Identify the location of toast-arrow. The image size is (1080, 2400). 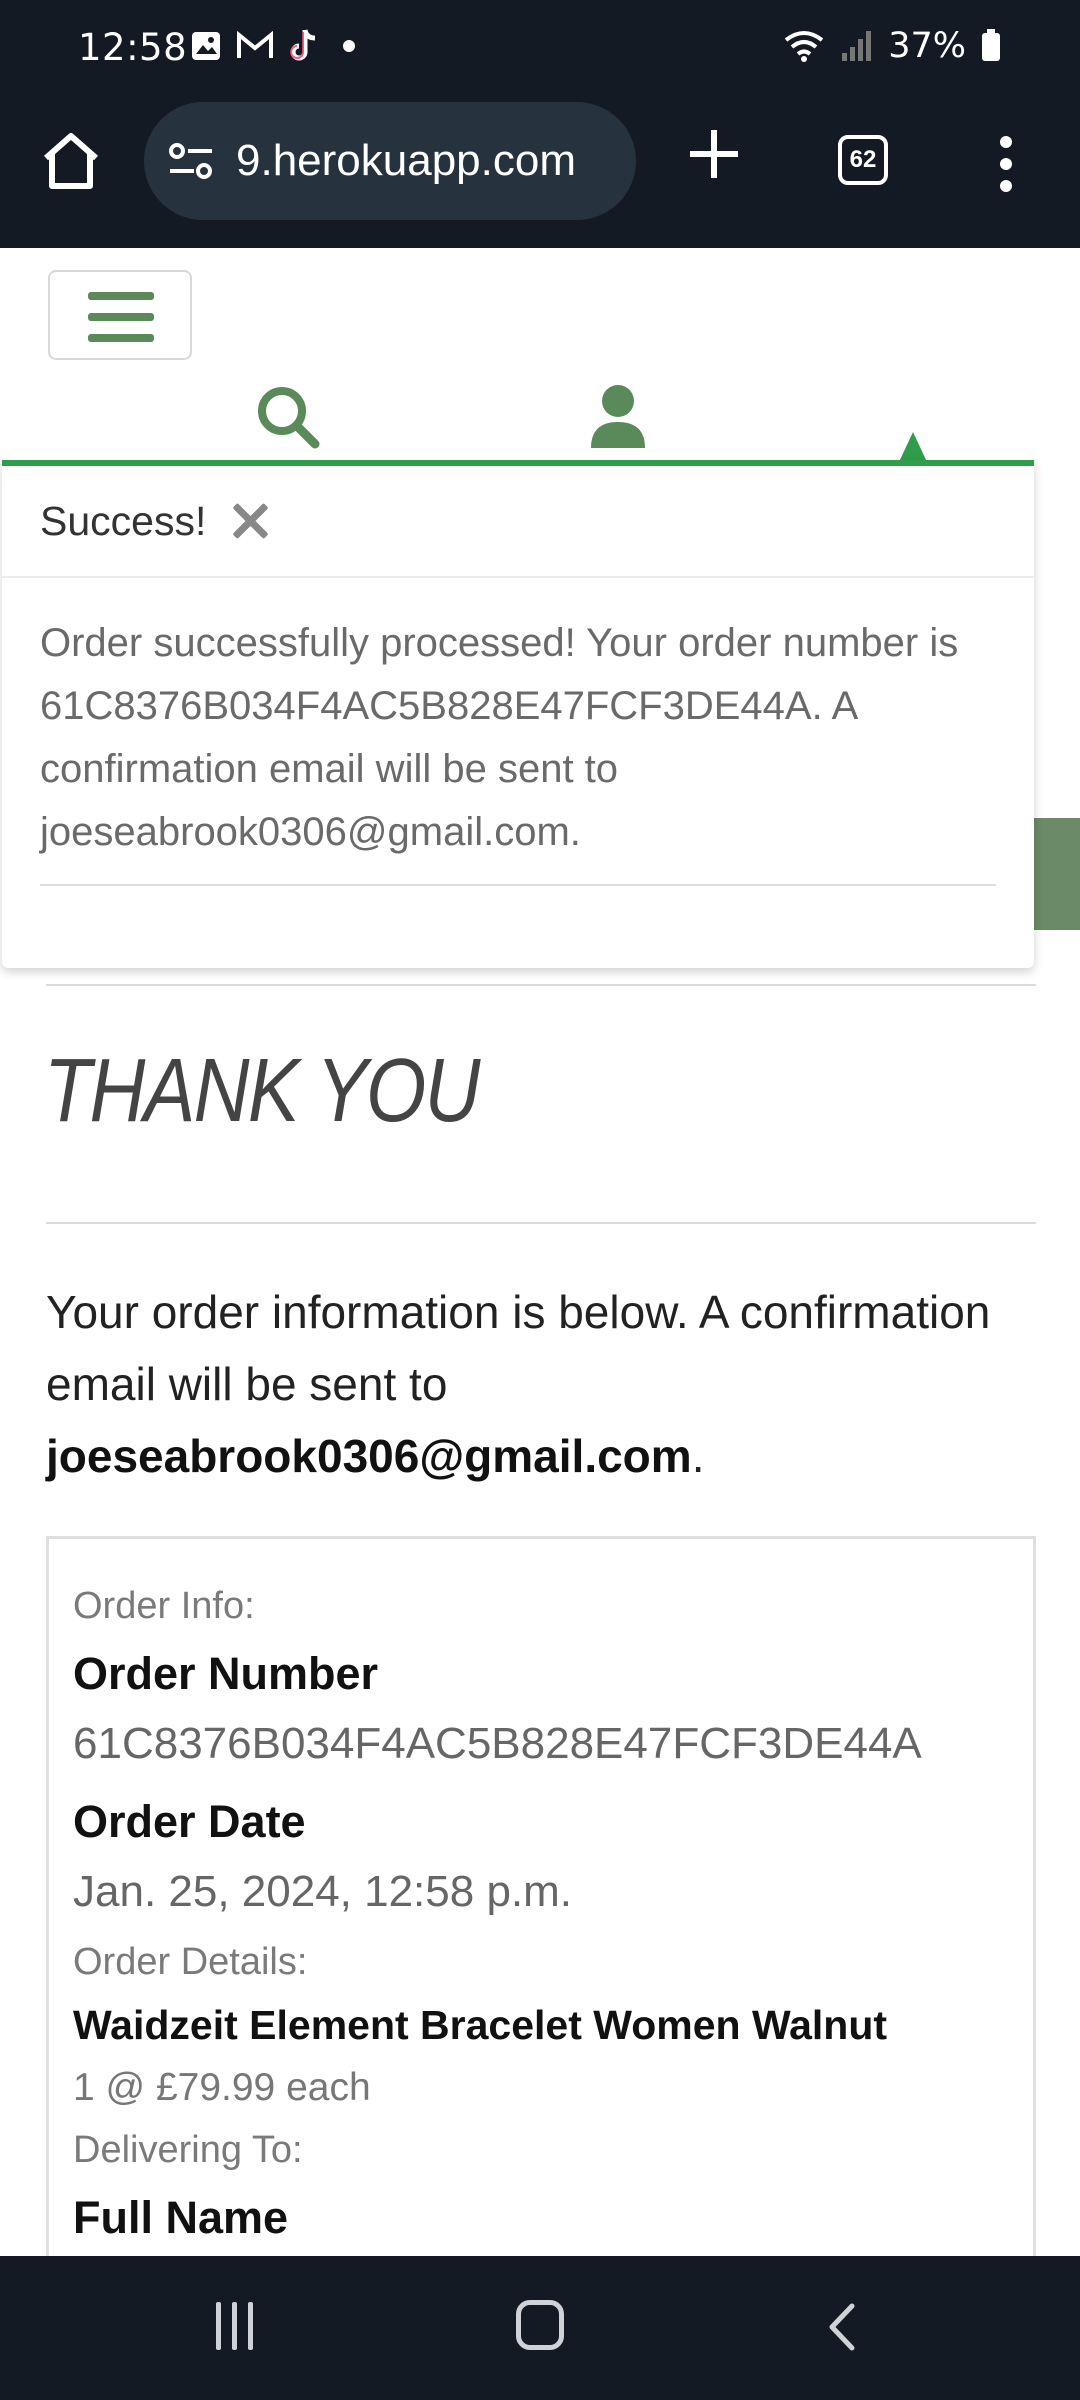
(913, 447).